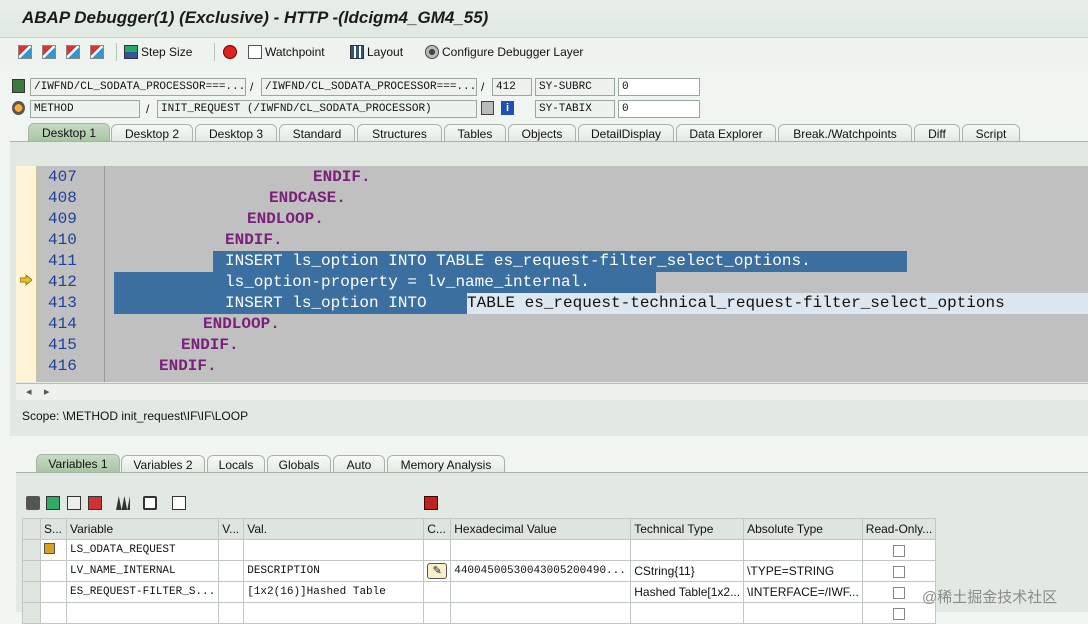 The image size is (1088, 624). Describe the element at coordinates (74, 503) in the screenshot. I see `list-icon` at that location.